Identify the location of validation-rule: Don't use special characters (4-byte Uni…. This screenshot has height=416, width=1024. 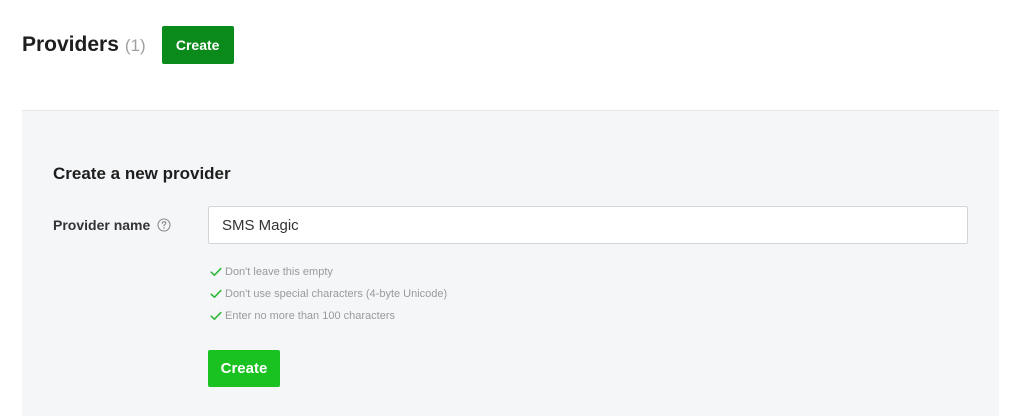
(328, 294).